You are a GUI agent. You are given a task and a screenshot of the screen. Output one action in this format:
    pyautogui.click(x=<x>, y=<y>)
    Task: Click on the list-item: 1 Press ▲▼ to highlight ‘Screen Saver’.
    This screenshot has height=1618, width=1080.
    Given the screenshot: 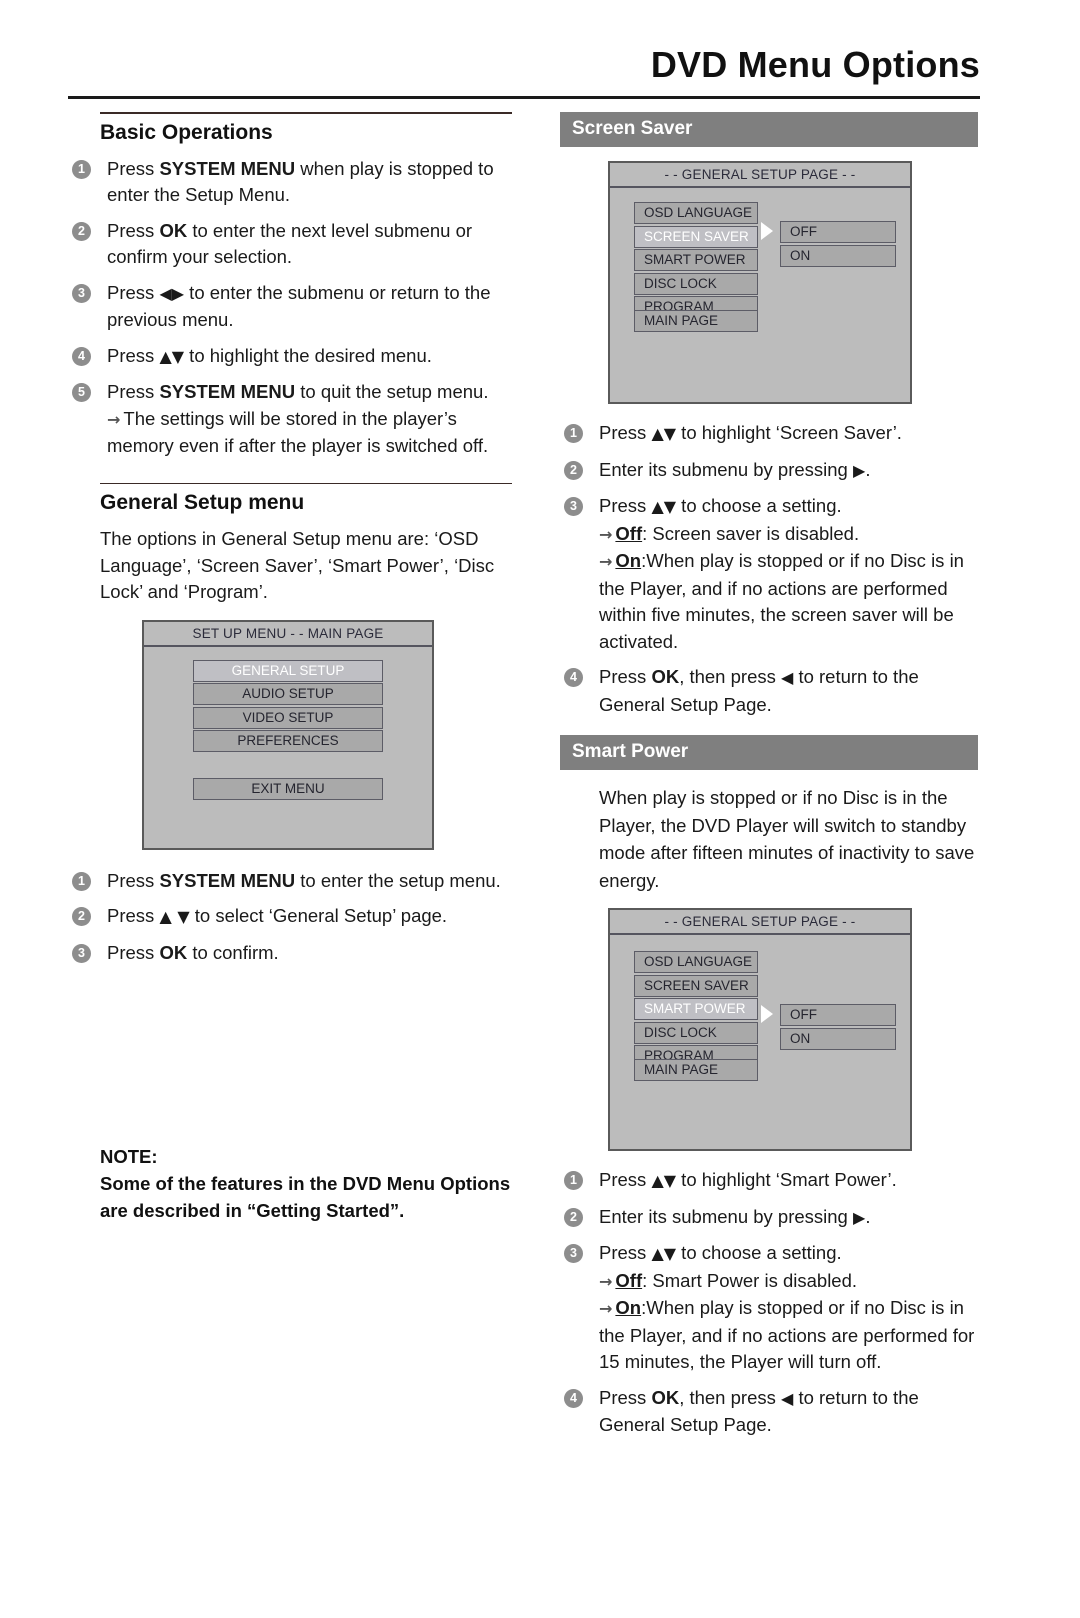 What is the action you would take?
    pyautogui.click(x=772, y=434)
    